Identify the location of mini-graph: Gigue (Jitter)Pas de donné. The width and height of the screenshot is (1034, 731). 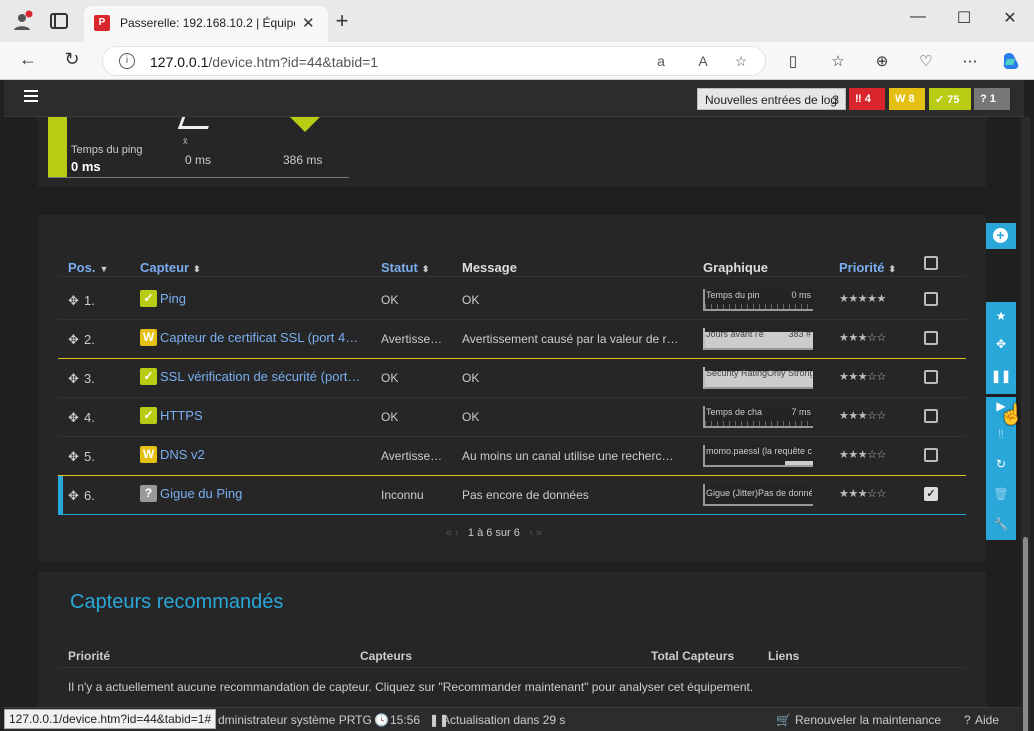
(758, 495).